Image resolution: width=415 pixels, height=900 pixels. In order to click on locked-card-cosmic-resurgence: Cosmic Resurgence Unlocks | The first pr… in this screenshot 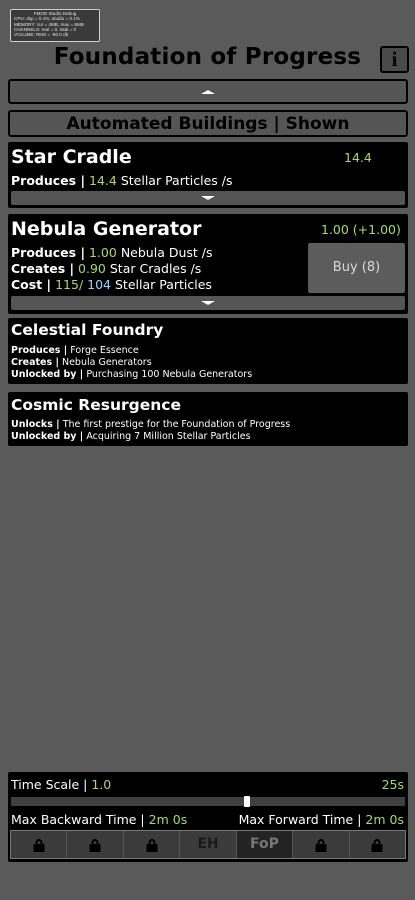, I will do `click(208, 419)`.